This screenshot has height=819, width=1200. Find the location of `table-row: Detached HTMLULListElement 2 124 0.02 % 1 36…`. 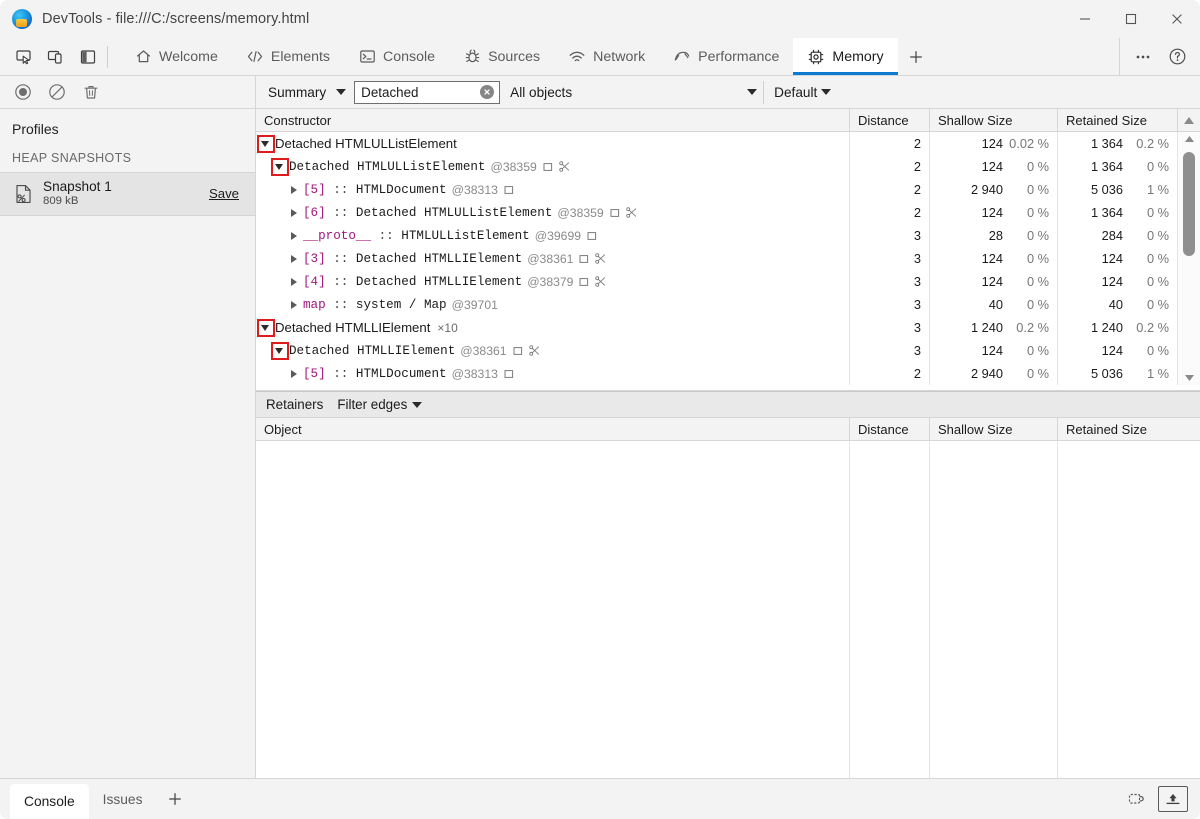

table-row: Detached HTMLULListElement 2 124 0.02 % 1 36… is located at coordinates (728, 143).